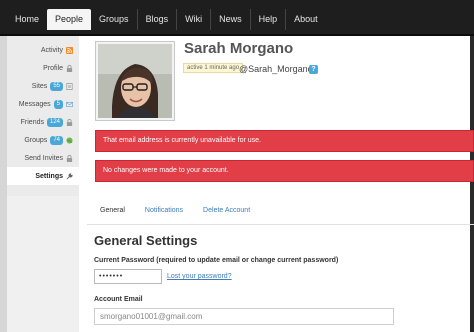 Image resolution: width=474 pixels, height=332 pixels. I want to click on profile-handle: @Sarah_Morgano, so click(276, 69).